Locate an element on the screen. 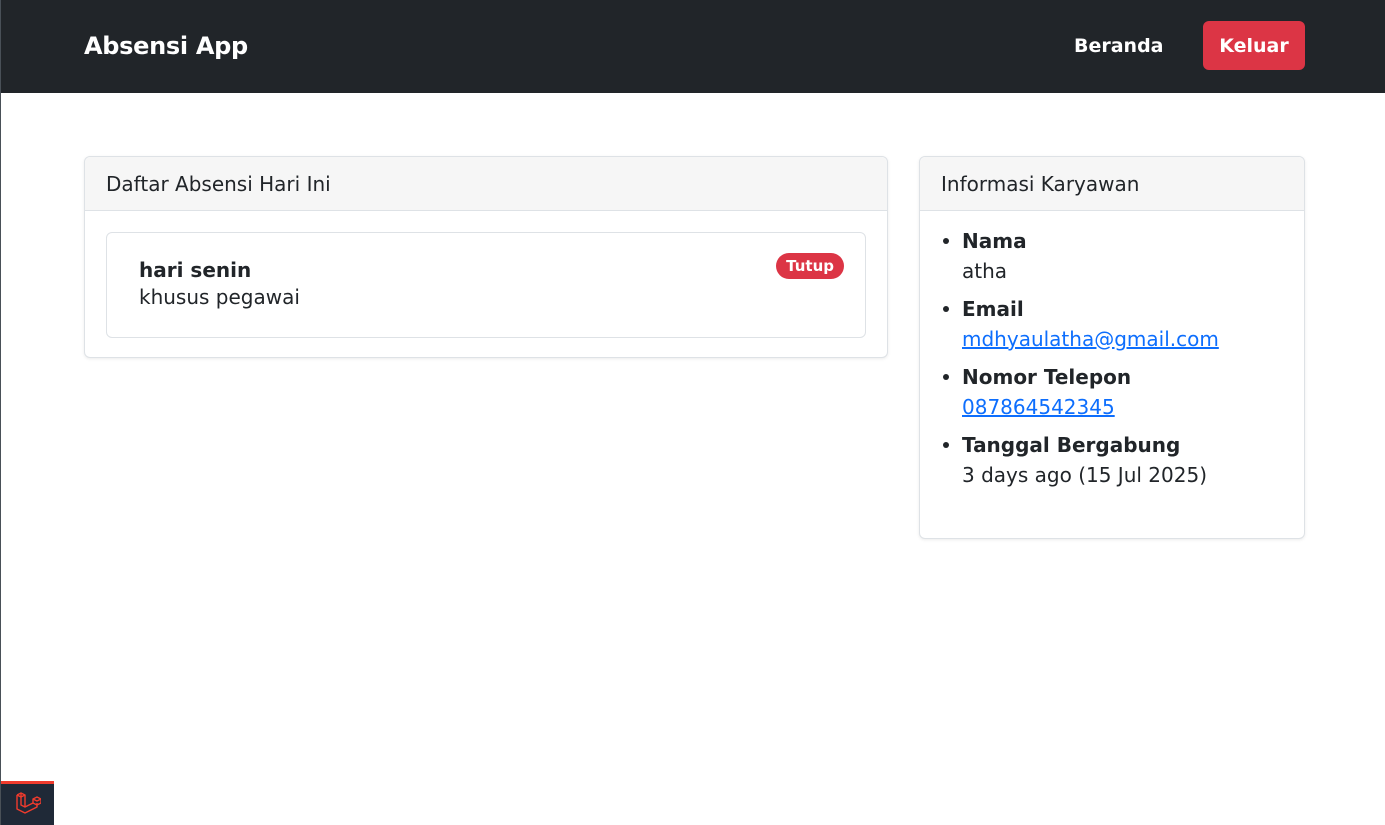 The width and height of the screenshot is (1385, 825). status-badge: Tutup is located at coordinates (810, 266).